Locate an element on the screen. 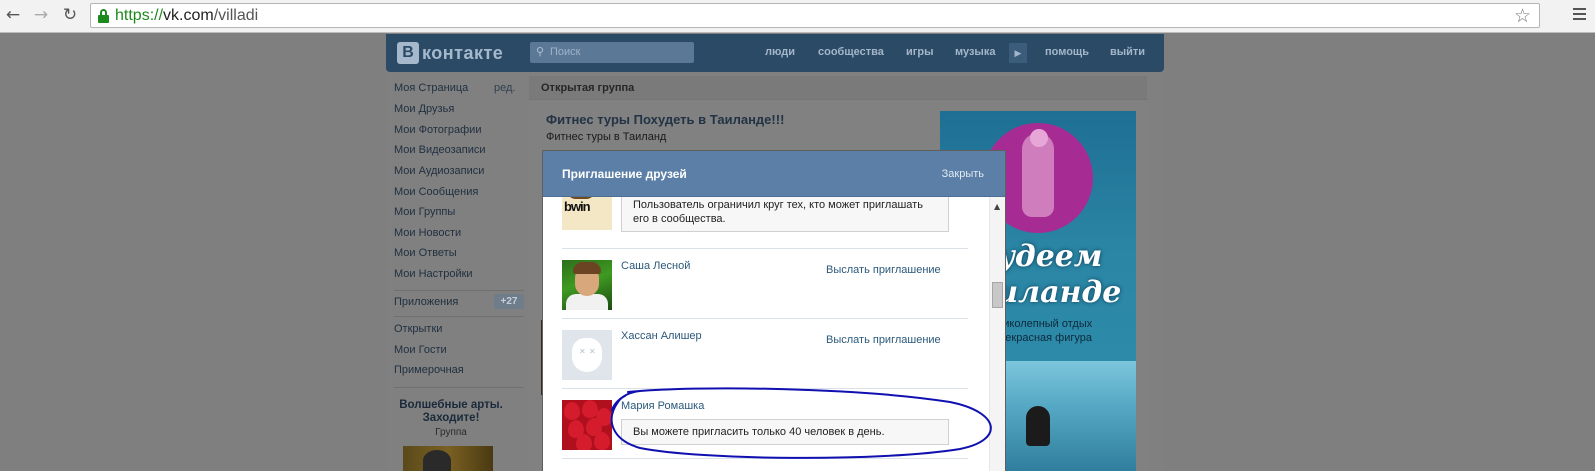 This screenshot has height=471, width=1595. sidebar-item-apps: Приложения is located at coordinates (426, 302).